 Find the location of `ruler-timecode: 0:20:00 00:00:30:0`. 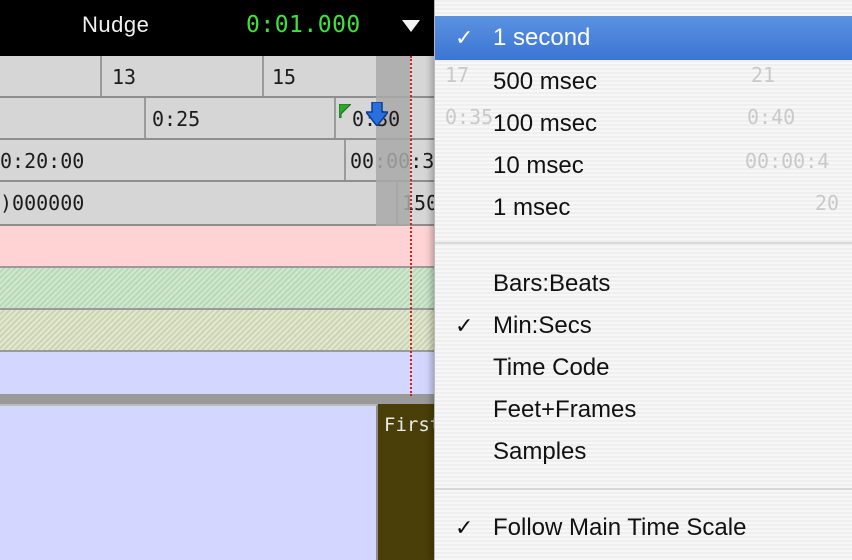

ruler-timecode: 0:20:00 00:00:30:0 is located at coordinates (235, 161).